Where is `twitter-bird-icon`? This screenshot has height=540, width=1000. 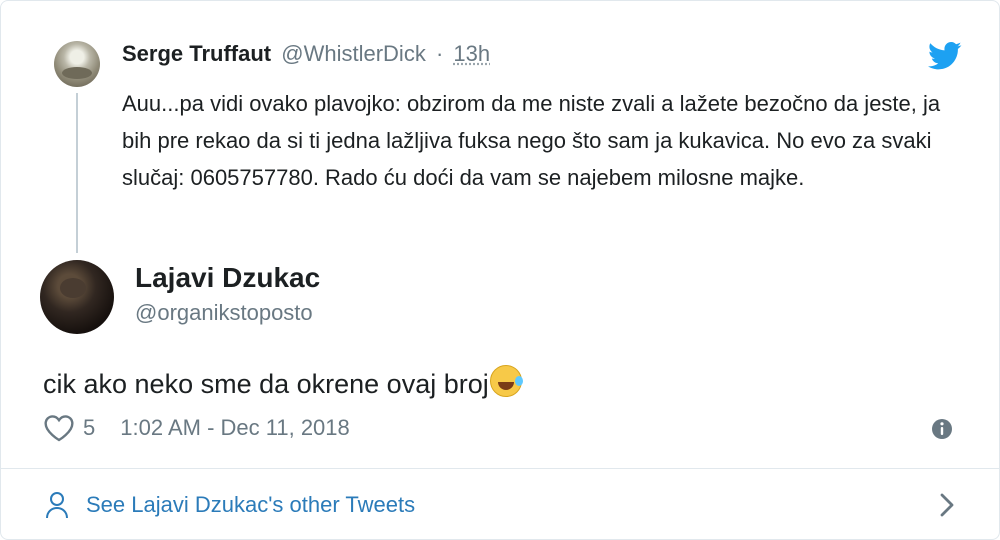 twitter-bird-icon is located at coordinates (945, 56).